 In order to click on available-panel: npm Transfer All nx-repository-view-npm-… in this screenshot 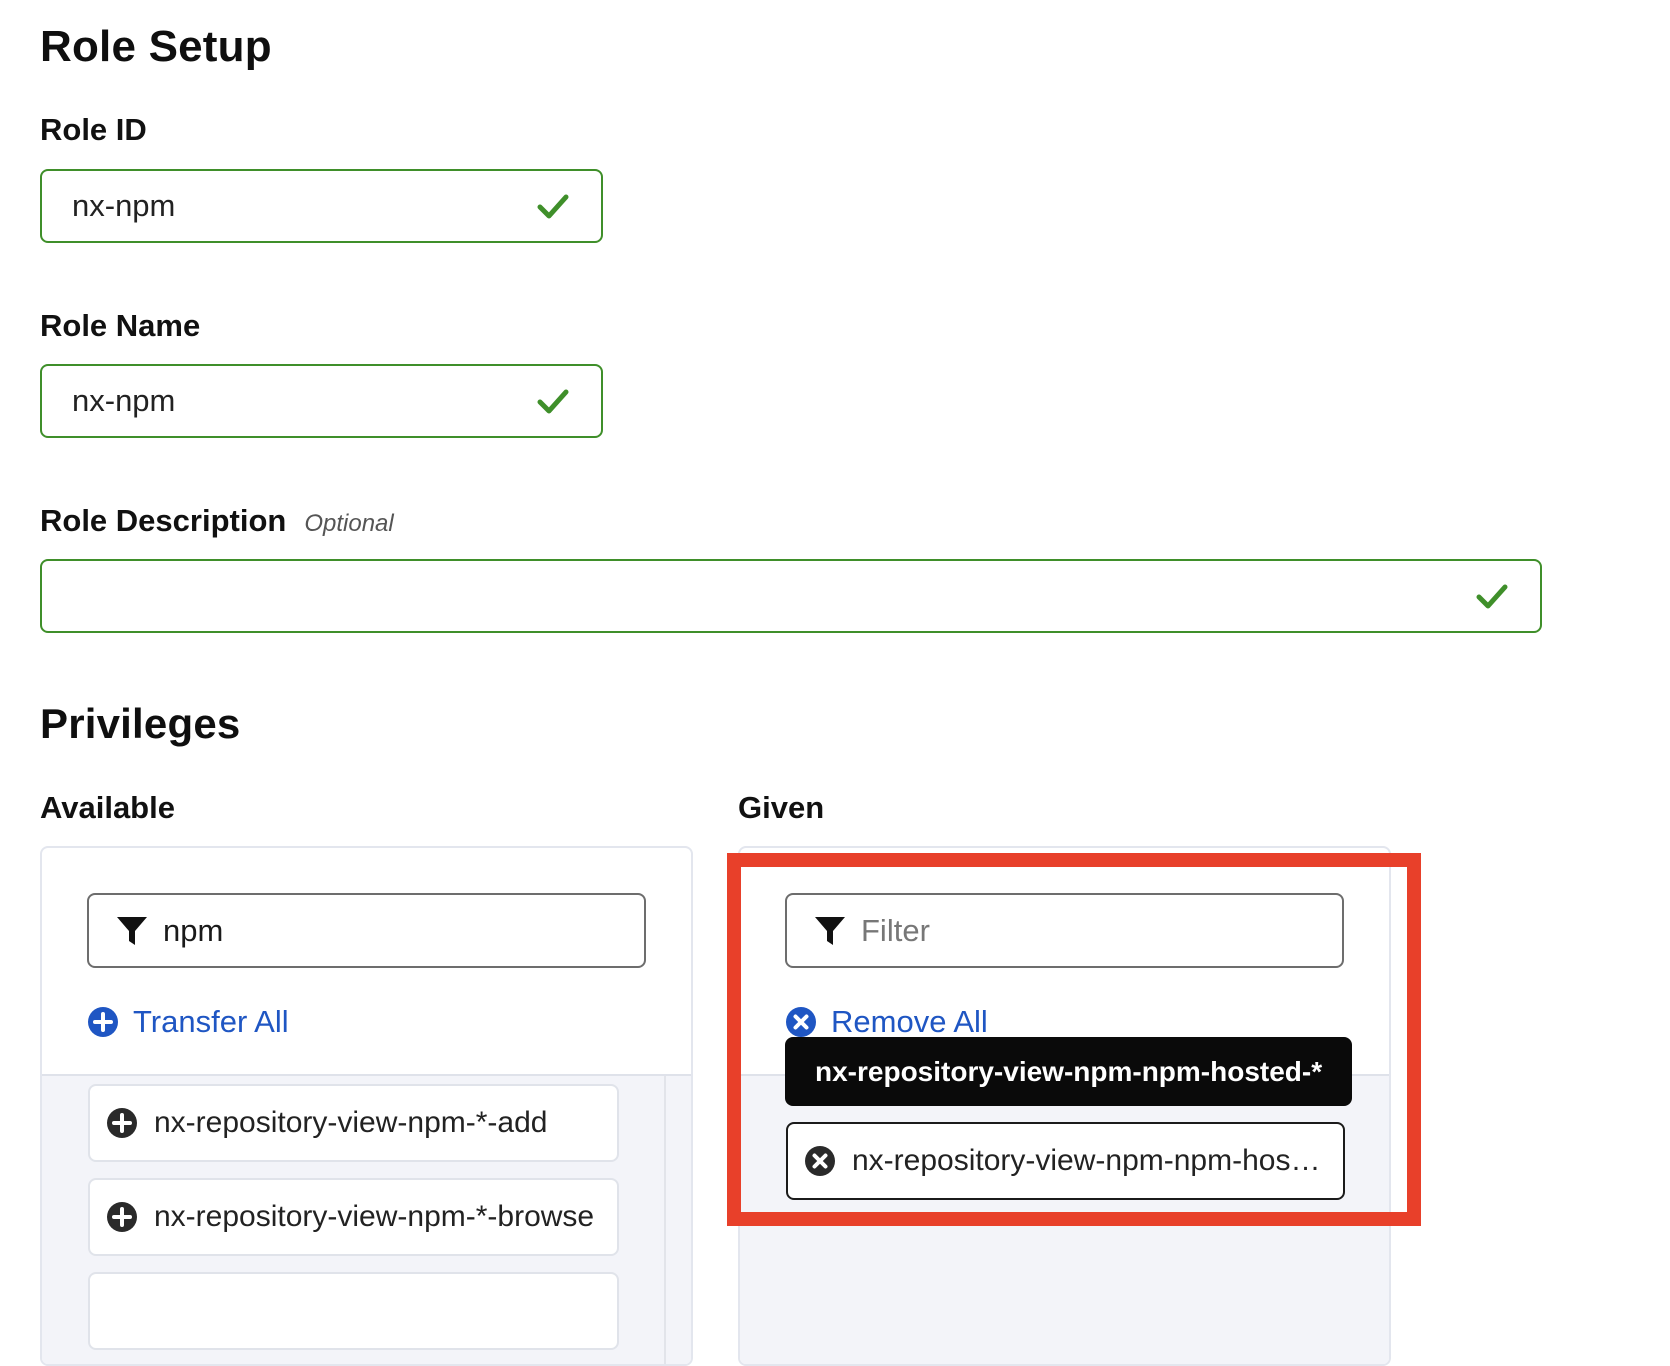, I will do `click(366, 1106)`.